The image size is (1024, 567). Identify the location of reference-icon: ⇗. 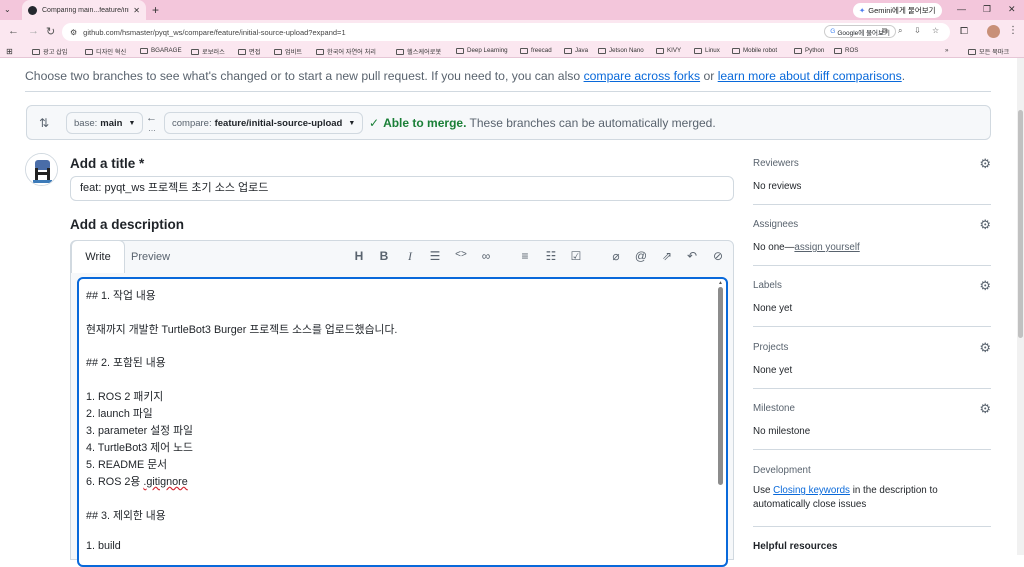
(667, 256).